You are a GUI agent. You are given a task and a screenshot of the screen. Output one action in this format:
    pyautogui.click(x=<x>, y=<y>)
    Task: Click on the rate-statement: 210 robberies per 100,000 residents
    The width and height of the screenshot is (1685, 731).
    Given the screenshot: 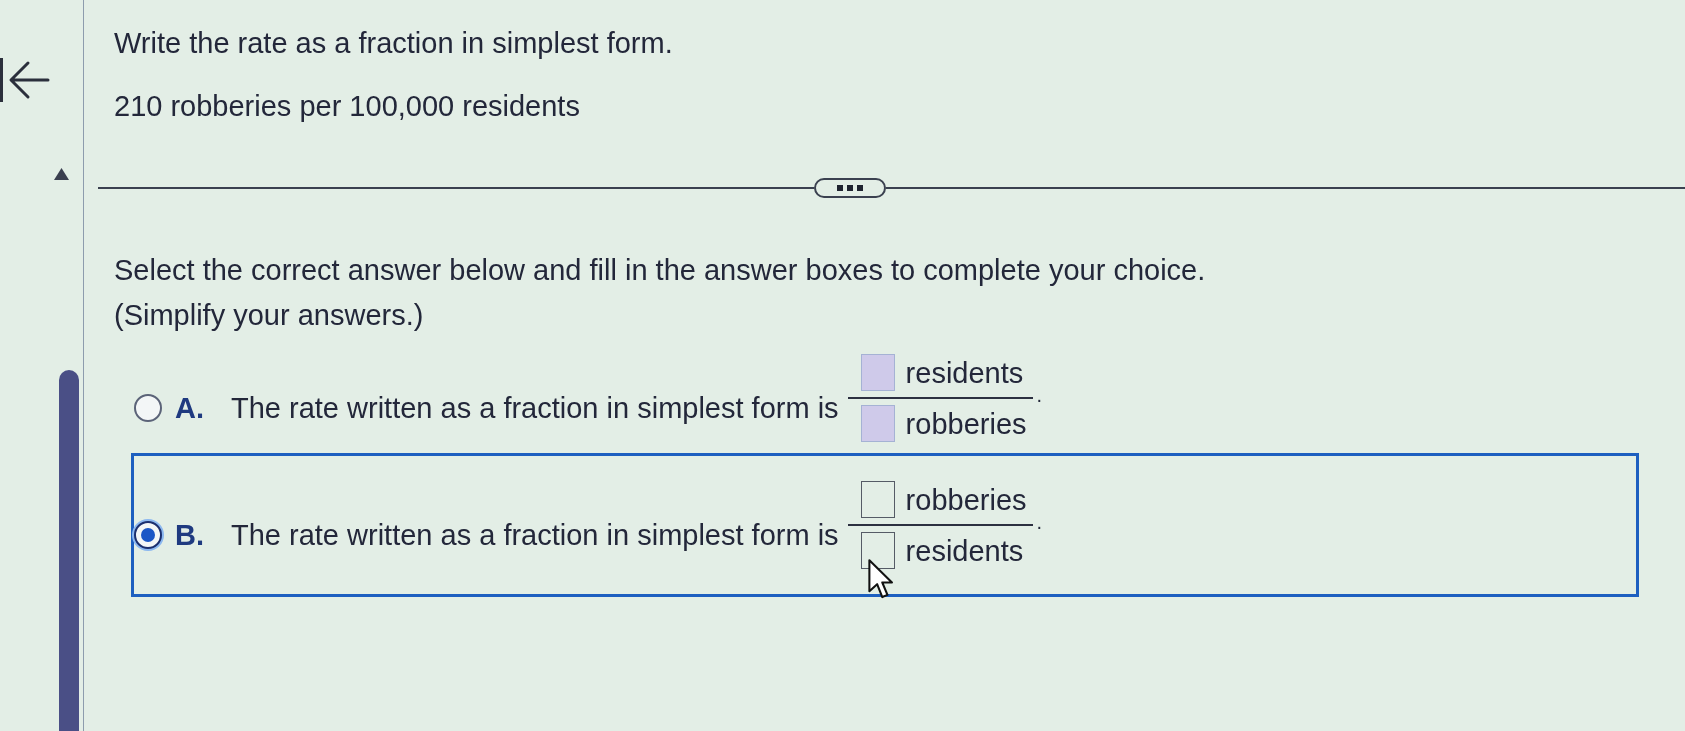 What is the action you would take?
    pyautogui.click(x=347, y=106)
    